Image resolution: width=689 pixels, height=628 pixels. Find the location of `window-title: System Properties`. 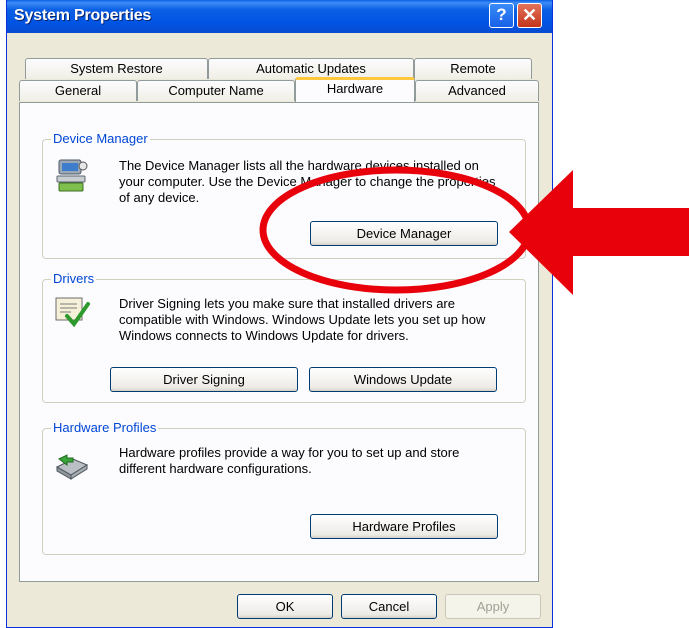

window-title: System Properties is located at coordinates (83, 15).